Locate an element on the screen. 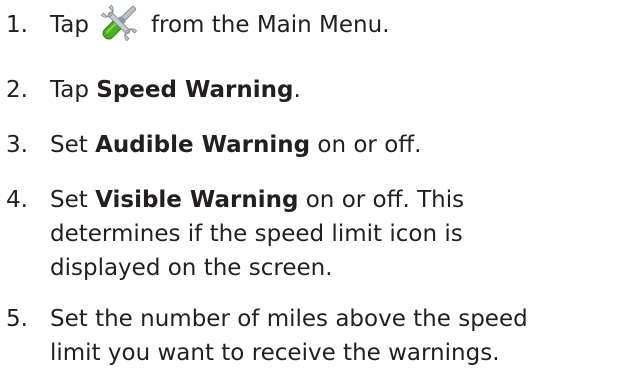  step-suffix: from the Main Menu. is located at coordinates (270, 25).